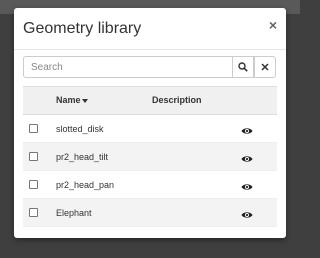  What do you see at coordinates (150, 129) in the screenshot?
I see `table-row: slotted_disk` at bounding box center [150, 129].